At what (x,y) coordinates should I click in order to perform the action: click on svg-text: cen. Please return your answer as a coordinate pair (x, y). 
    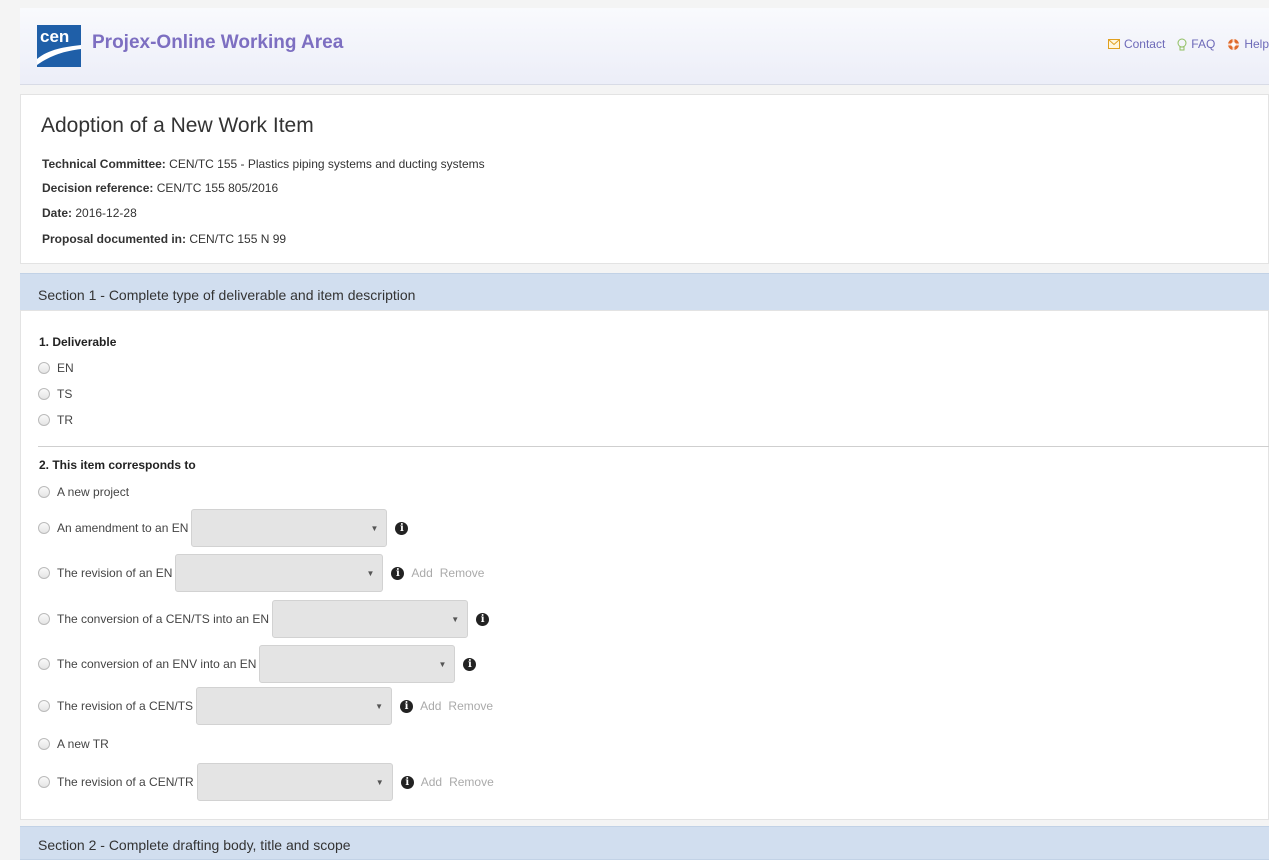
    Looking at the image, I should click on (54, 36).